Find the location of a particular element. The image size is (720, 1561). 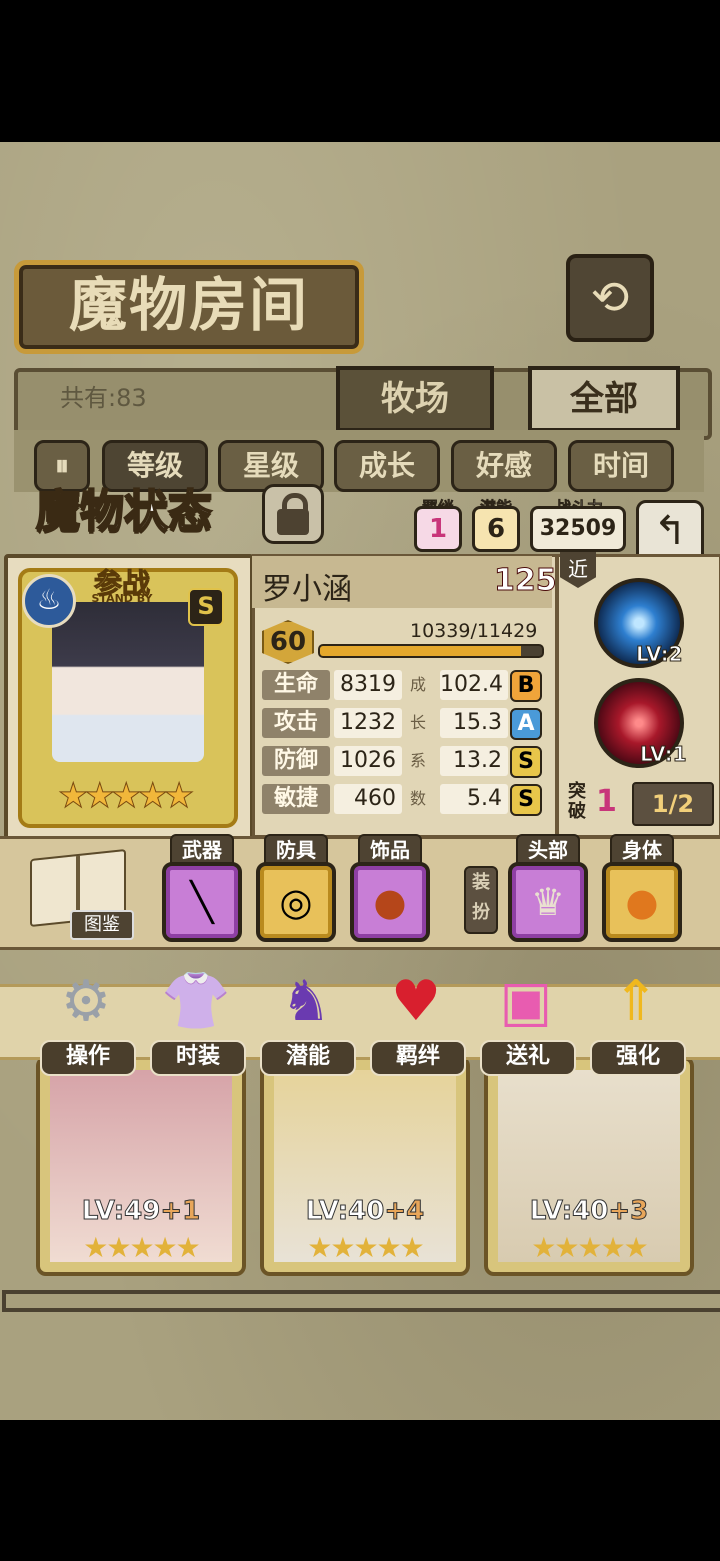

break-progress: 1/2 is located at coordinates (673, 804).